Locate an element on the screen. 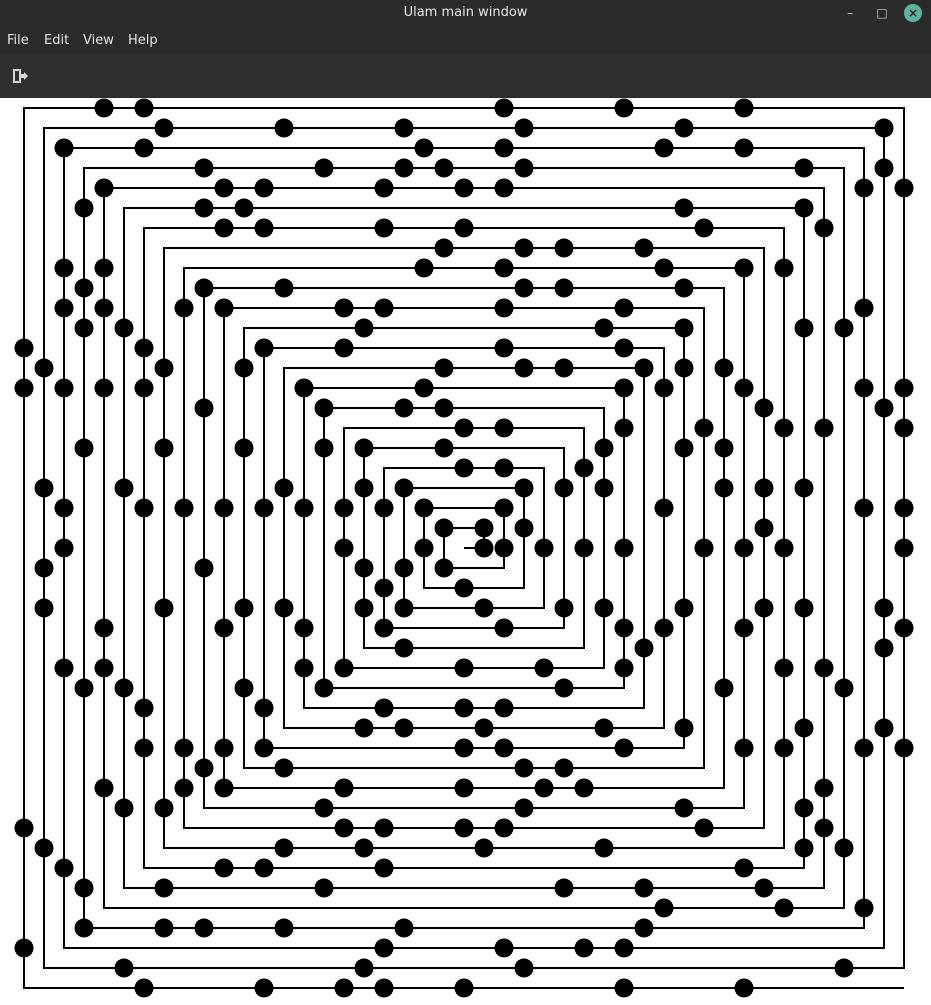 The image size is (931, 1005). minimize-button: – is located at coordinates (850, 13).